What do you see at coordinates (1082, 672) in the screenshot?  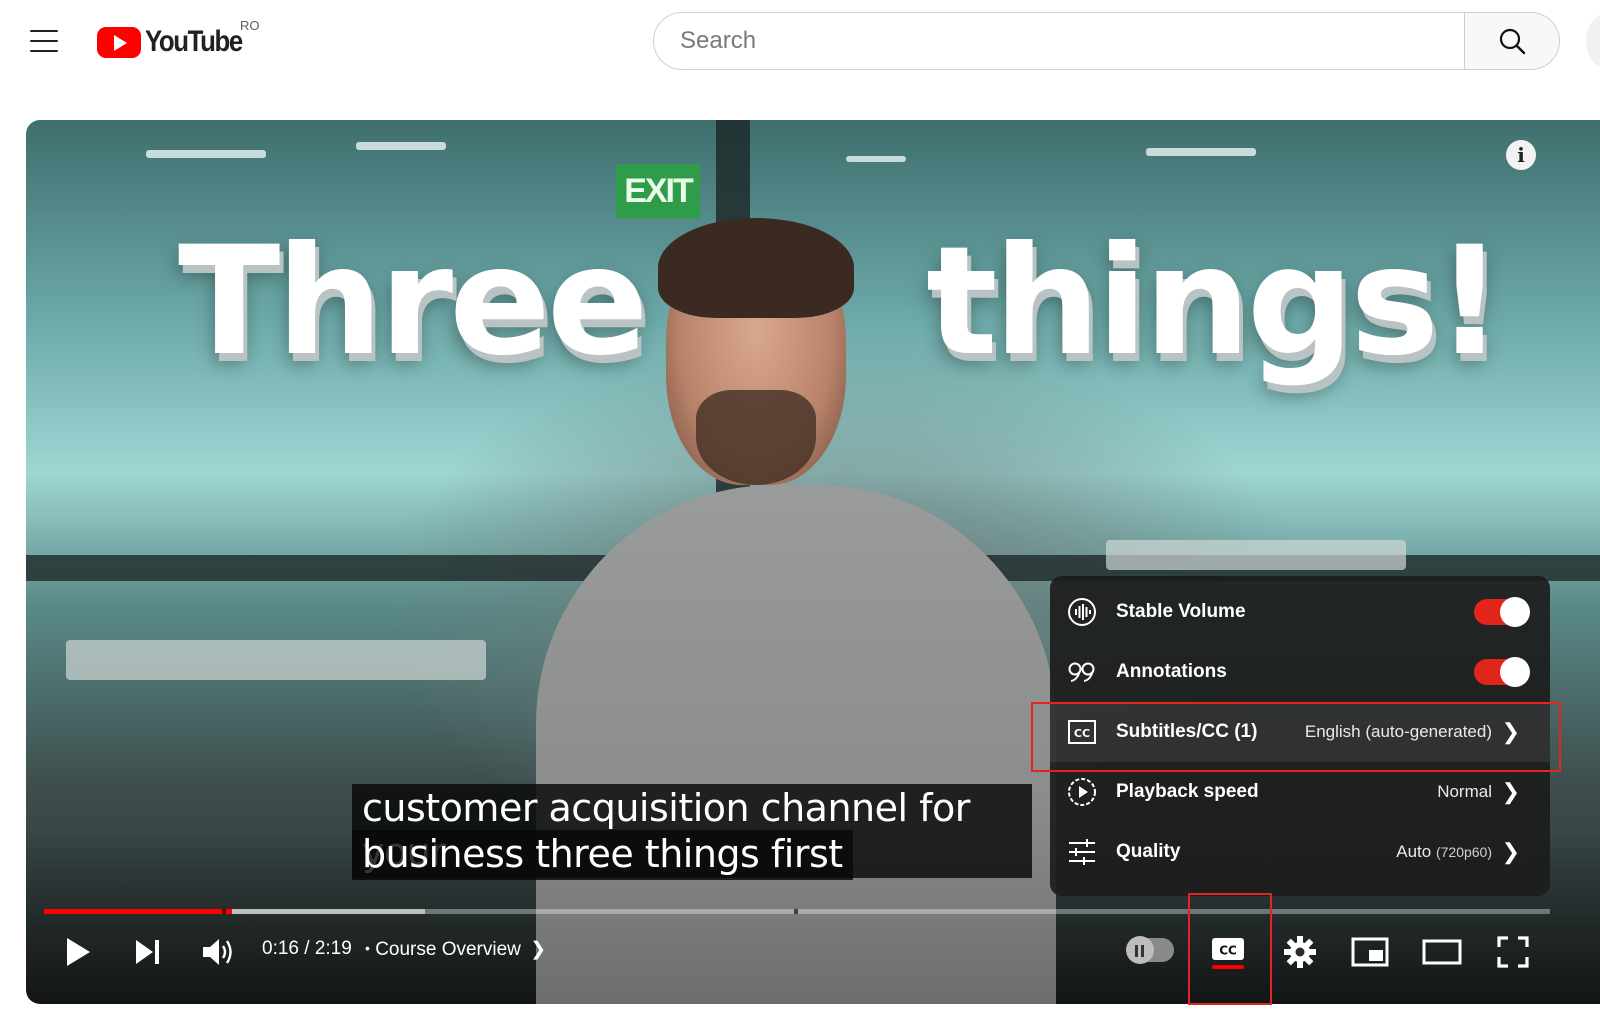 I see `annotations-icon` at bounding box center [1082, 672].